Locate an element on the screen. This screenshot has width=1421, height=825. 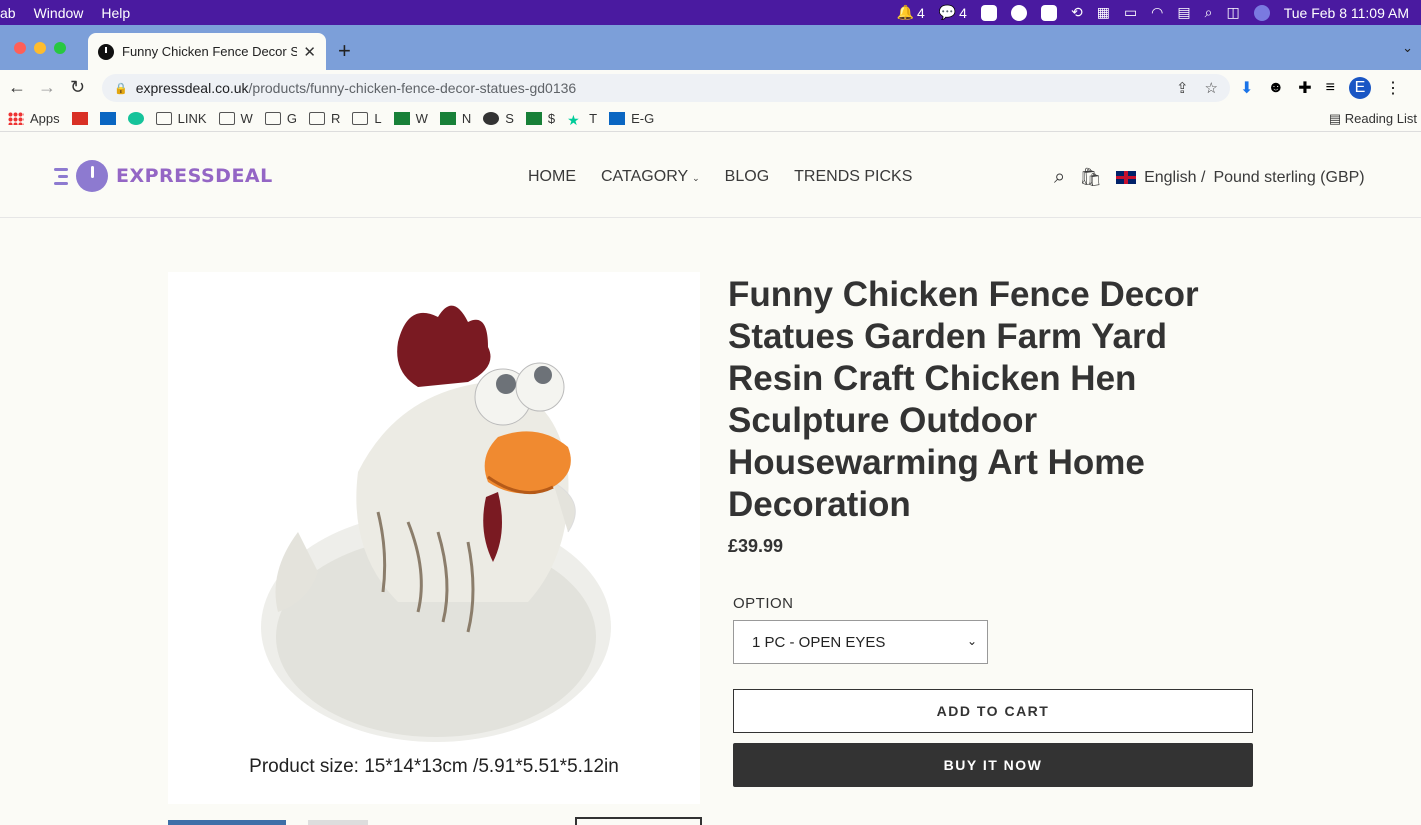
cart-icon: 🛍 is located at coordinates (1090, 177).